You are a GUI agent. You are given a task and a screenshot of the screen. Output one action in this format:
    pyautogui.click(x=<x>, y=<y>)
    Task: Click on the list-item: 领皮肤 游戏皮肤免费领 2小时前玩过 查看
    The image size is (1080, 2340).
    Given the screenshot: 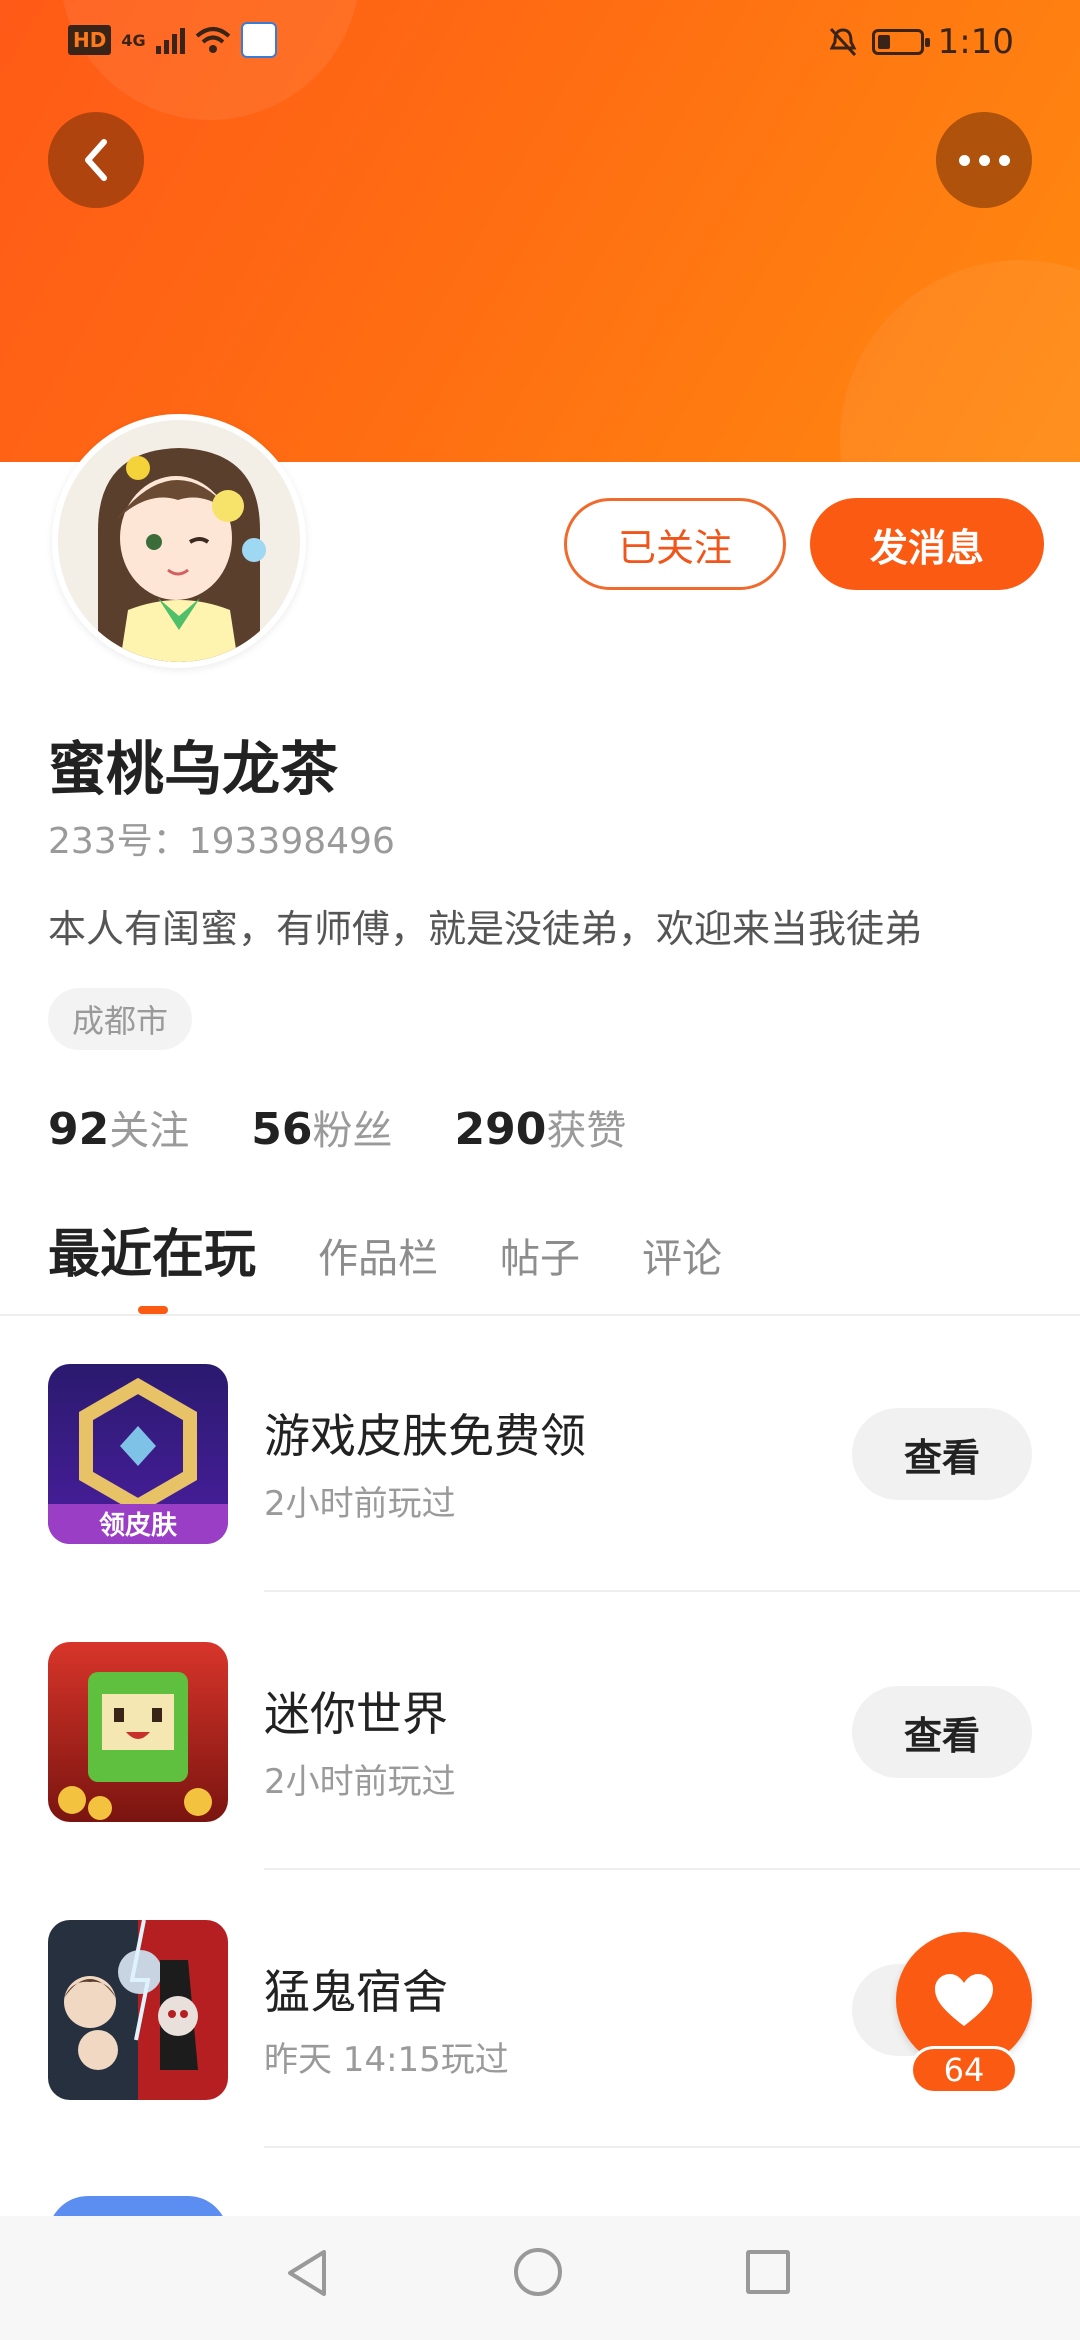 What is the action you would take?
    pyautogui.click(x=540, y=1503)
    